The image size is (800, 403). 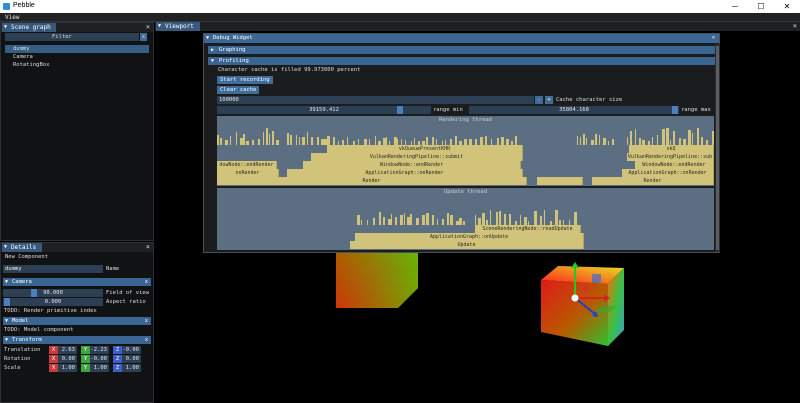 I want to click on section-label: Camera, so click(x=22, y=282).